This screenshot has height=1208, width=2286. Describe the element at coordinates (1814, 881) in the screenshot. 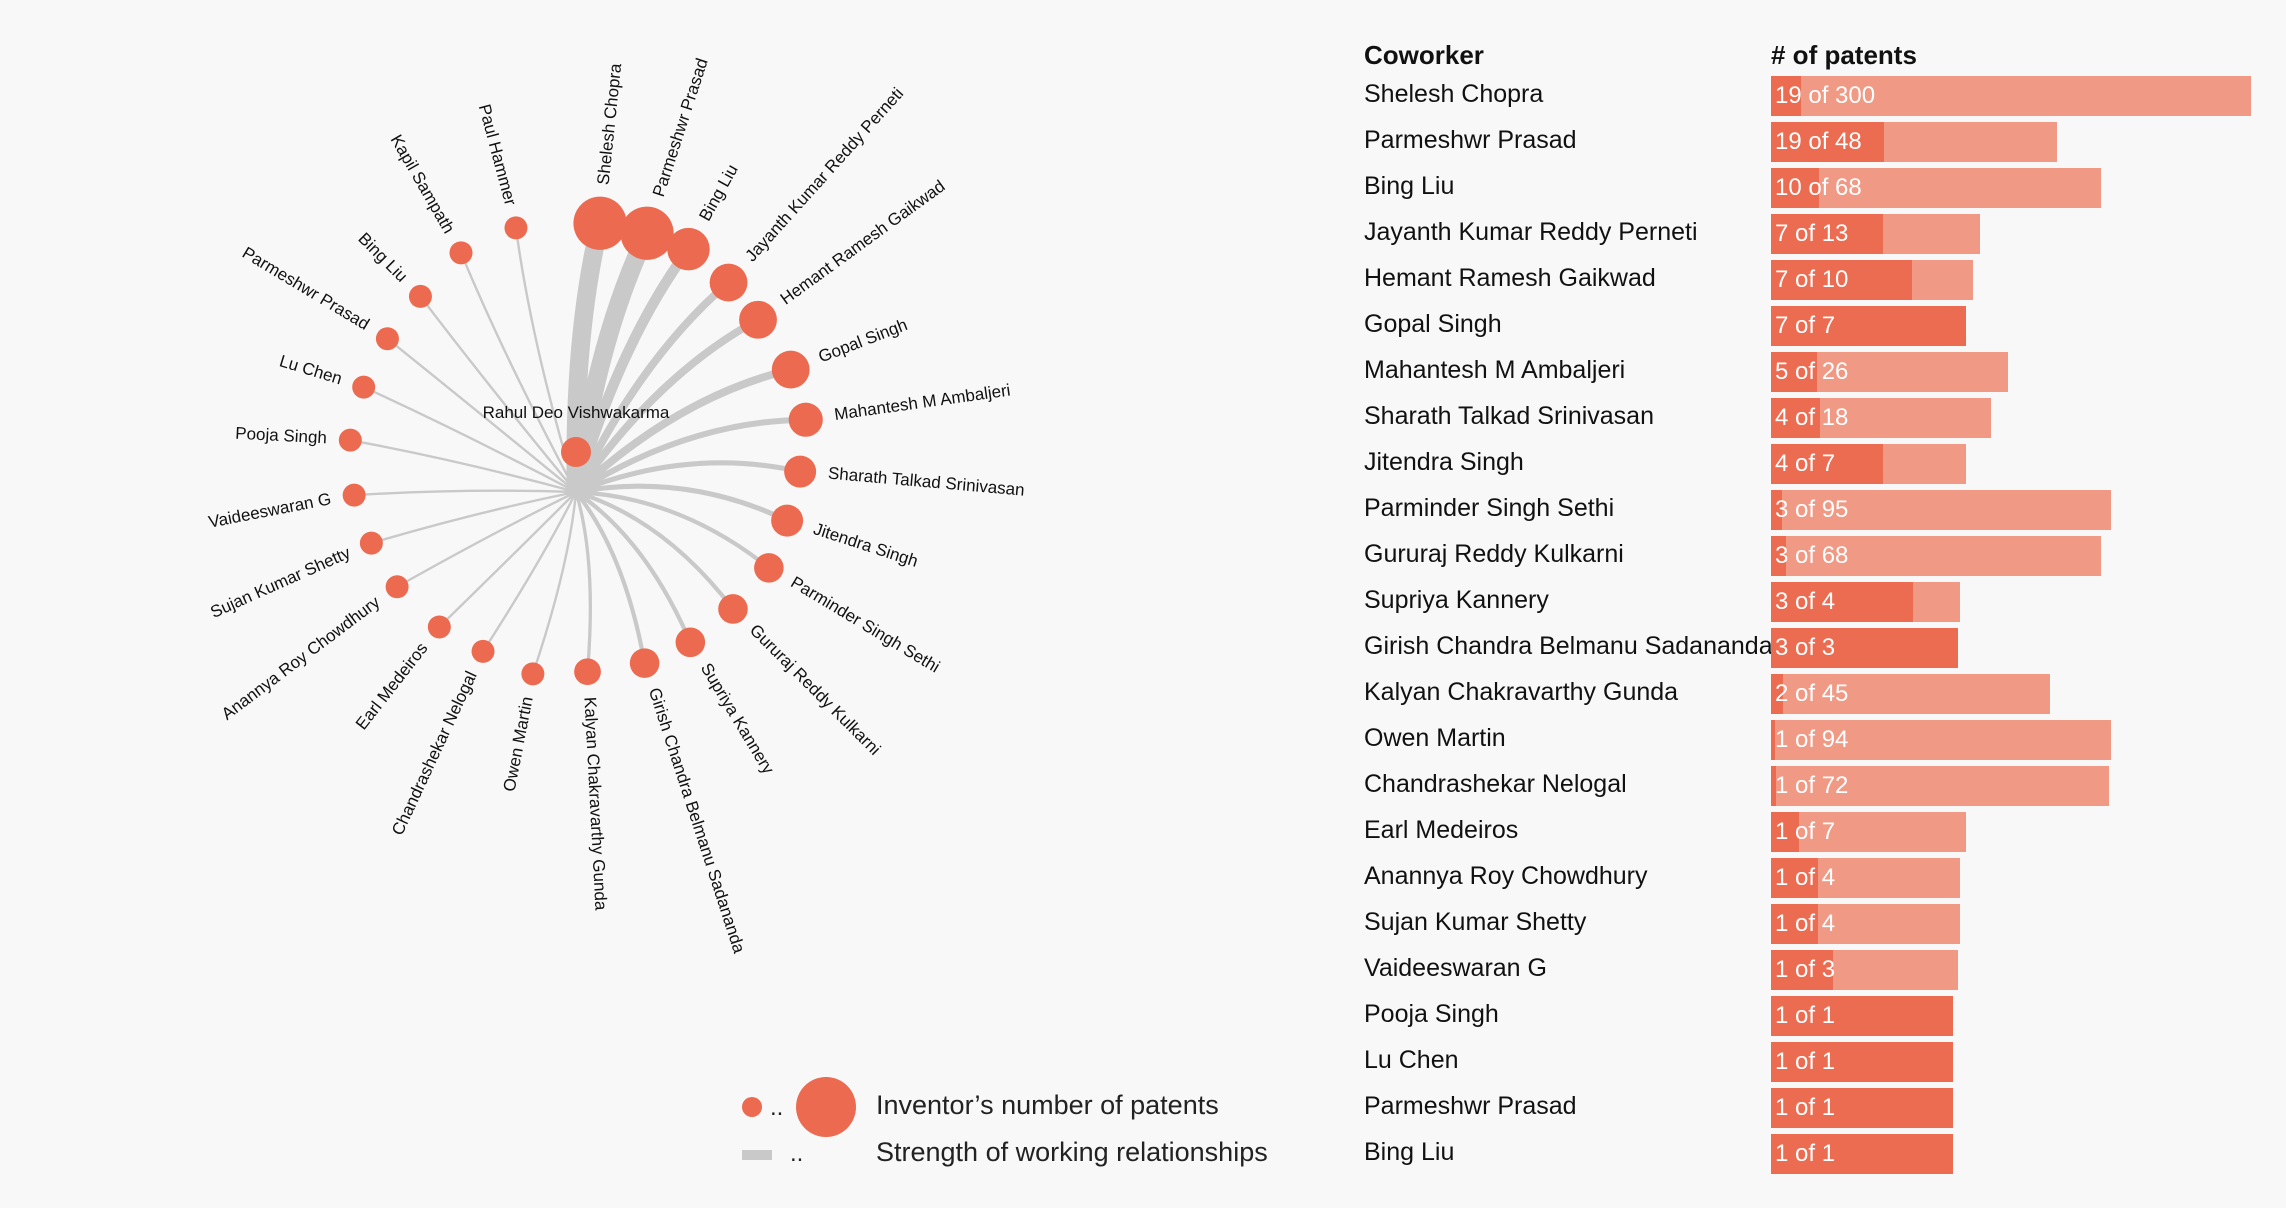

I see `table-row: Anannya Roy Chowdhury 1 of 4` at that location.